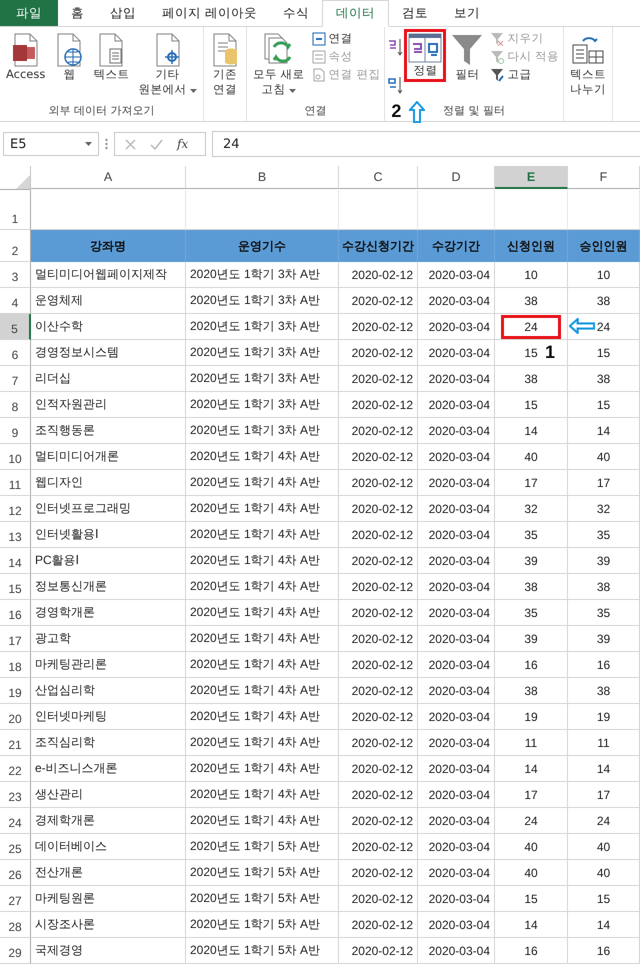 Image resolution: width=640 pixels, height=965 pixels. Describe the element at coordinates (15, 639) in the screenshot. I see `row-number: 17` at that location.